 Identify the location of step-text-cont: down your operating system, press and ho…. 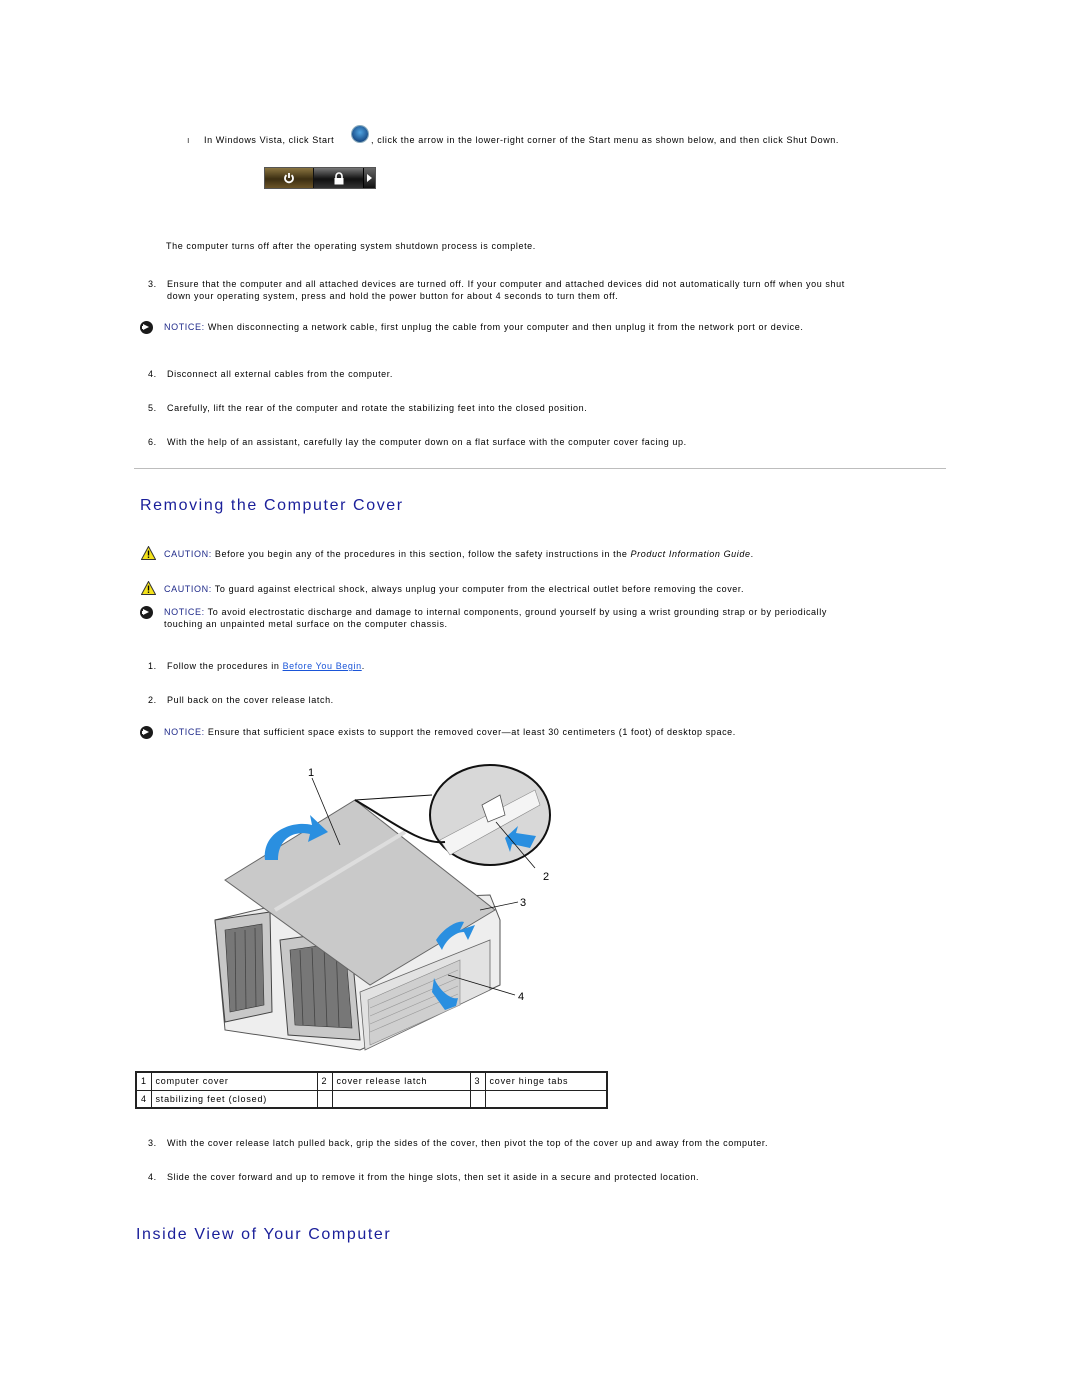
(393, 296).